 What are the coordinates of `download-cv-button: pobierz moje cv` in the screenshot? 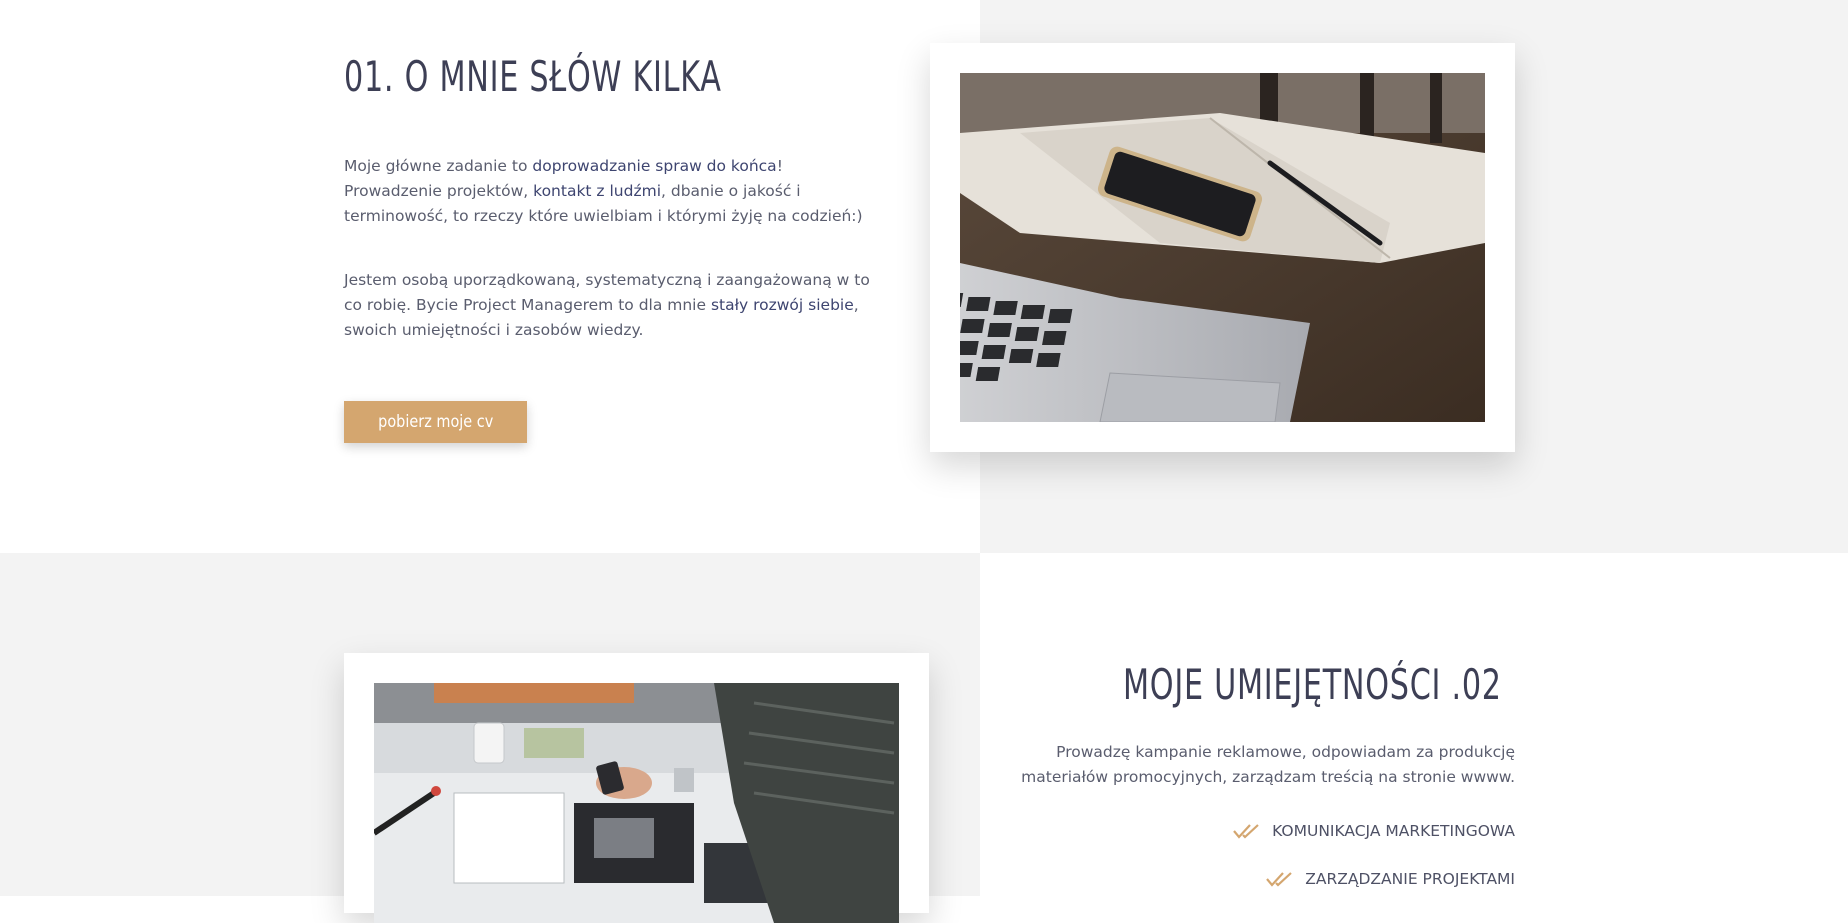 It's located at (435, 422).